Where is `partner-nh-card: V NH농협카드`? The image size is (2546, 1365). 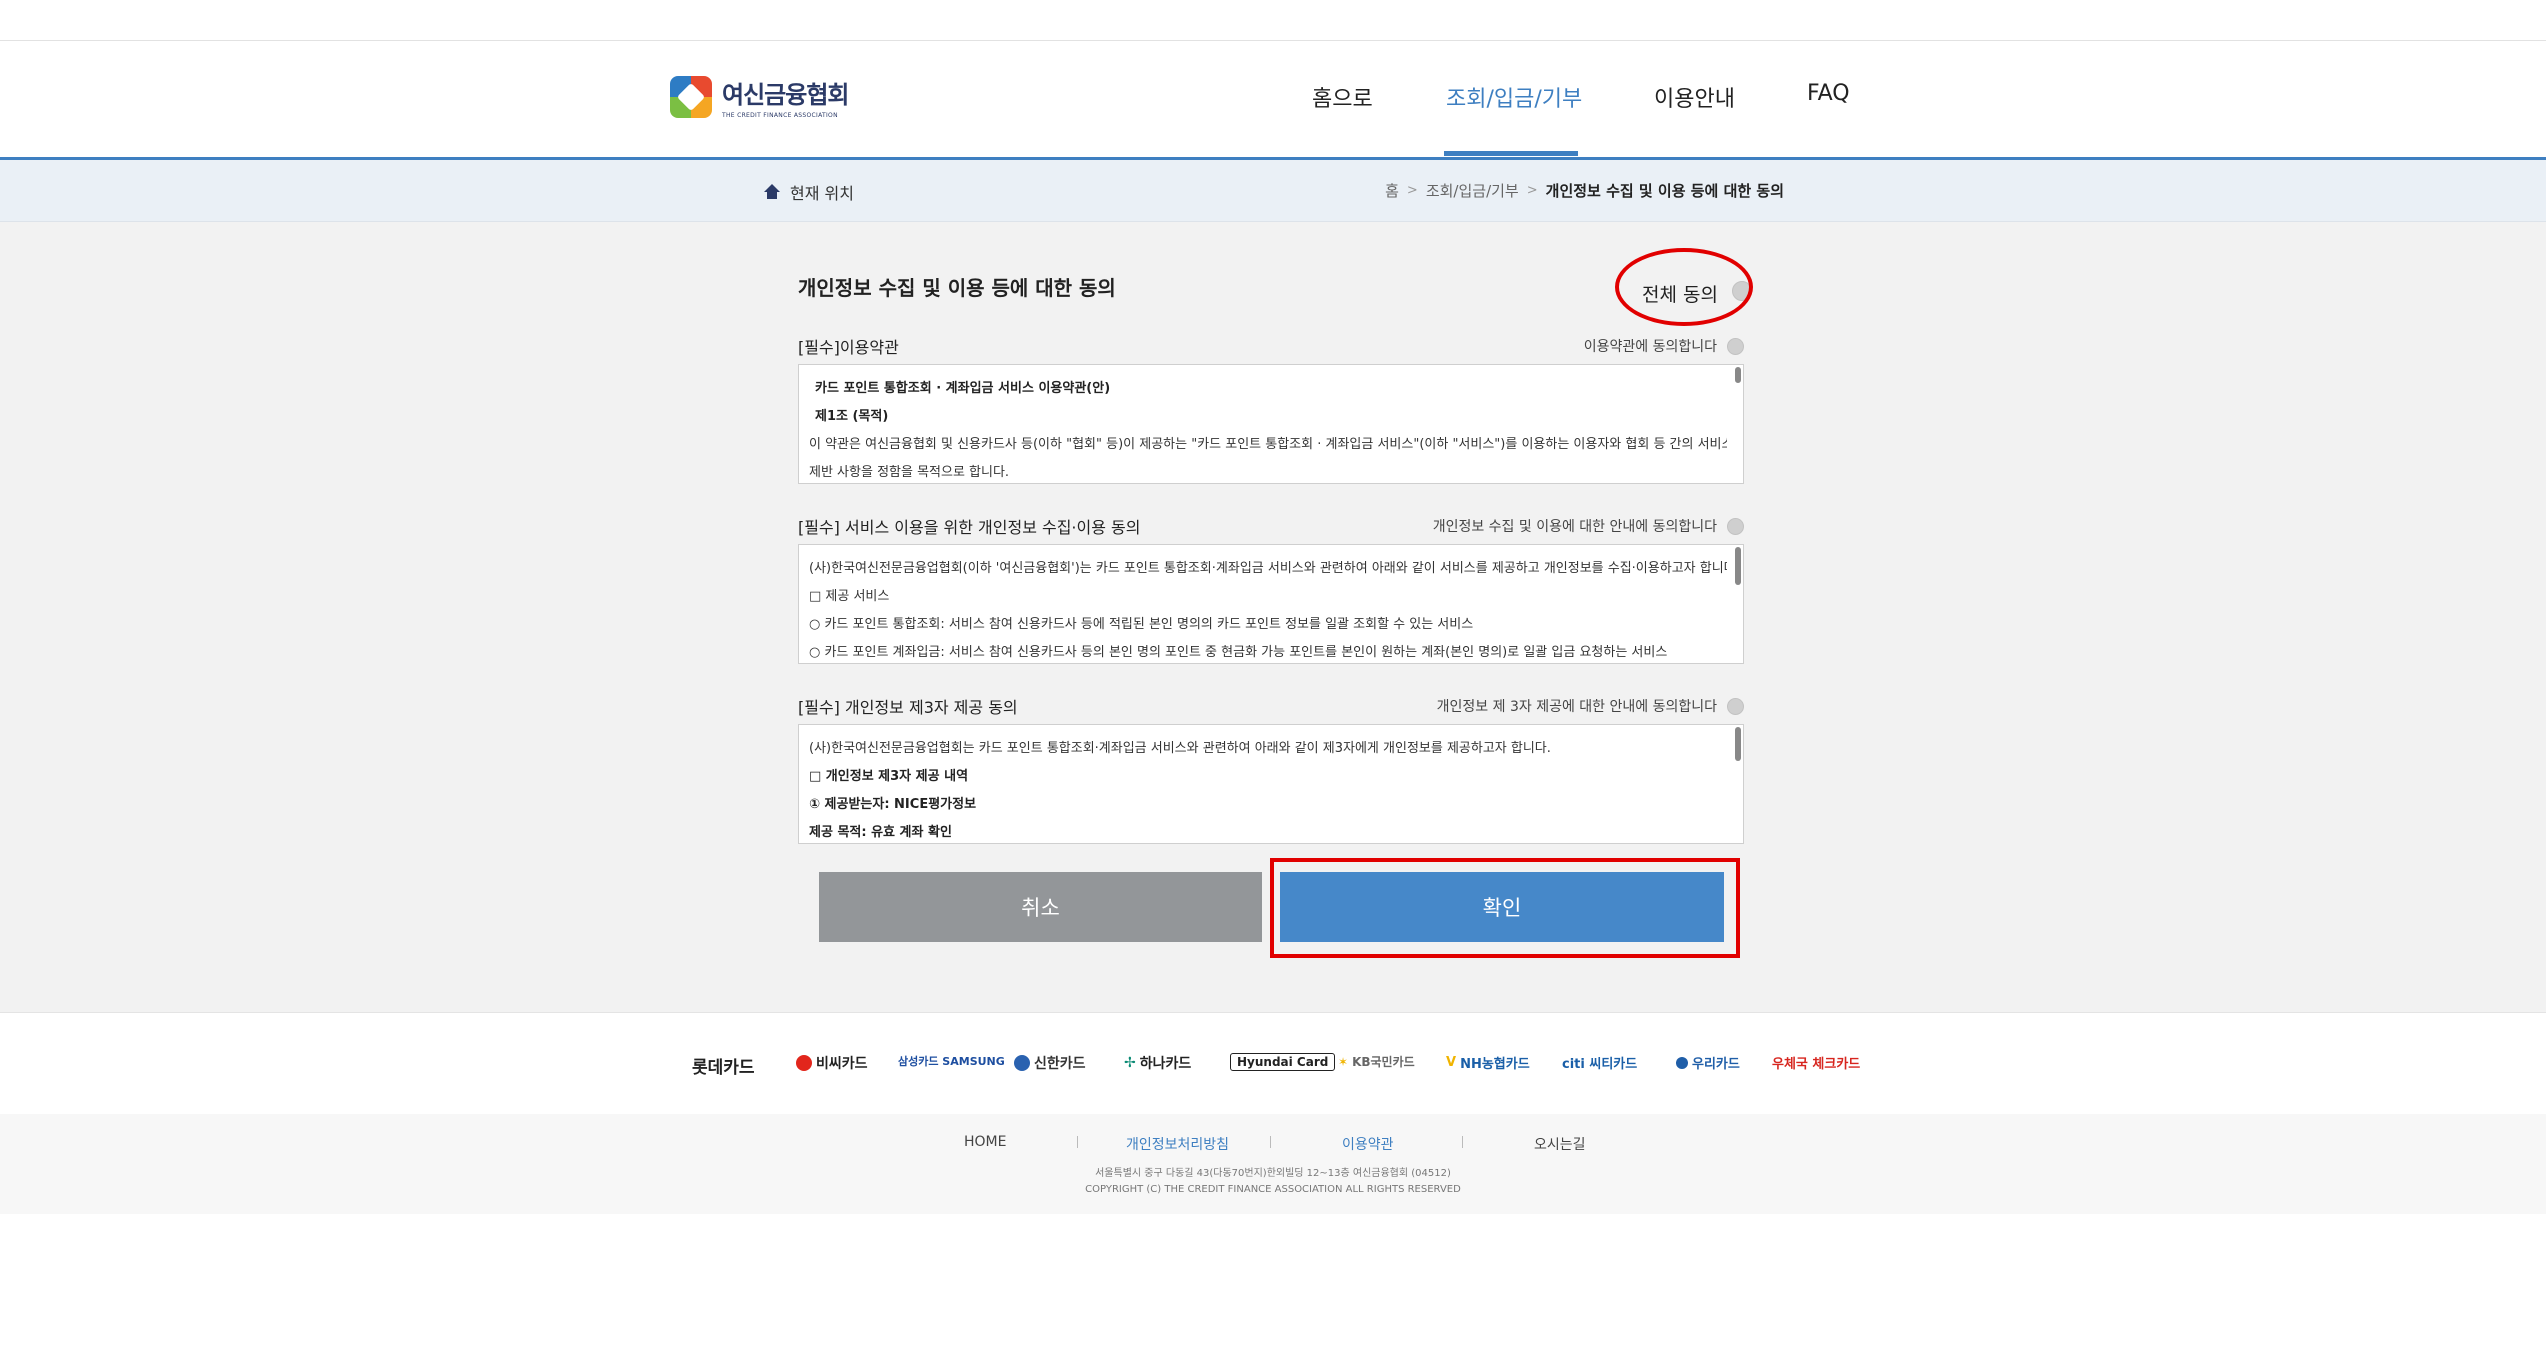
partner-nh-card: V NH농협카드 is located at coordinates (1488, 1062).